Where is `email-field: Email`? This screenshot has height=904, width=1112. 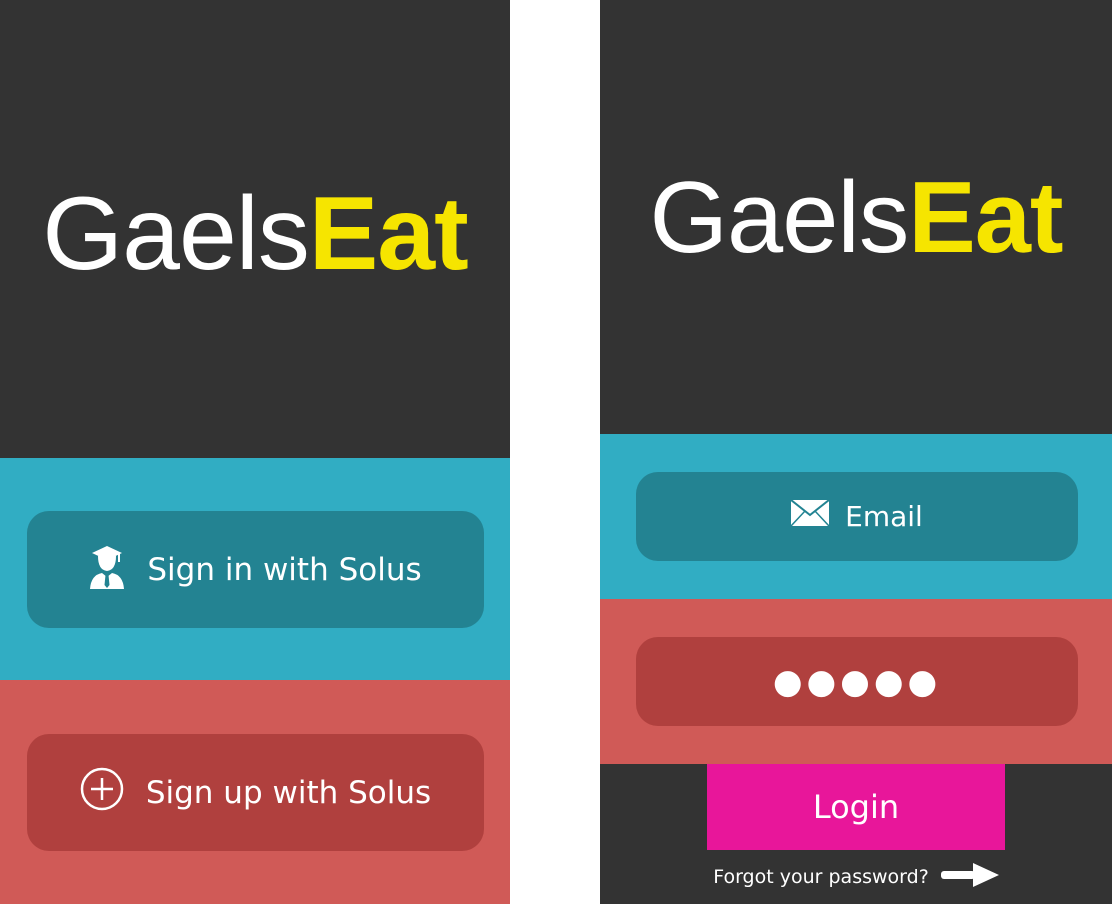 email-field: Email is located at coordinates (857, 516).